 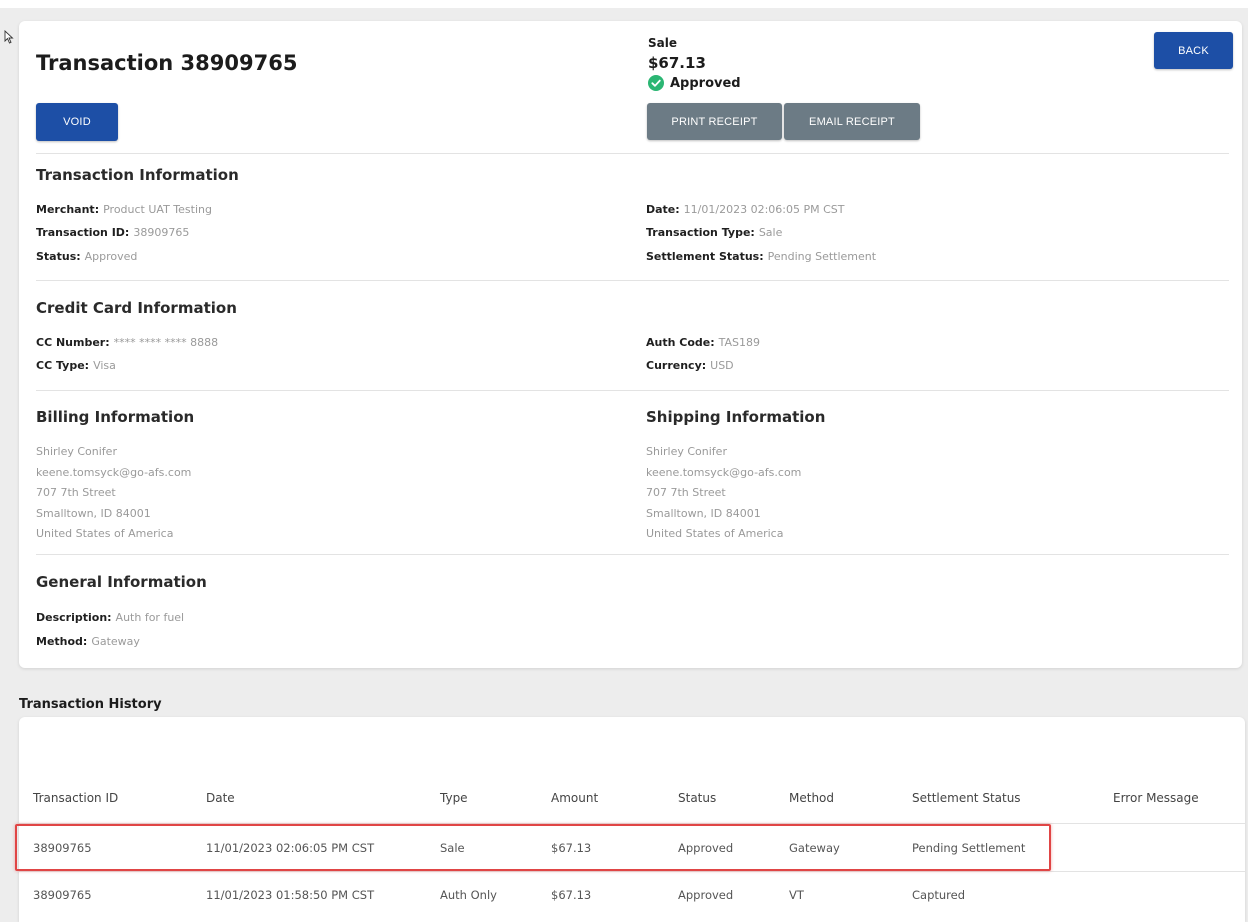 I want to click on transaction-summary: Sale $67.13 Approved, so click(x=694, y=63).